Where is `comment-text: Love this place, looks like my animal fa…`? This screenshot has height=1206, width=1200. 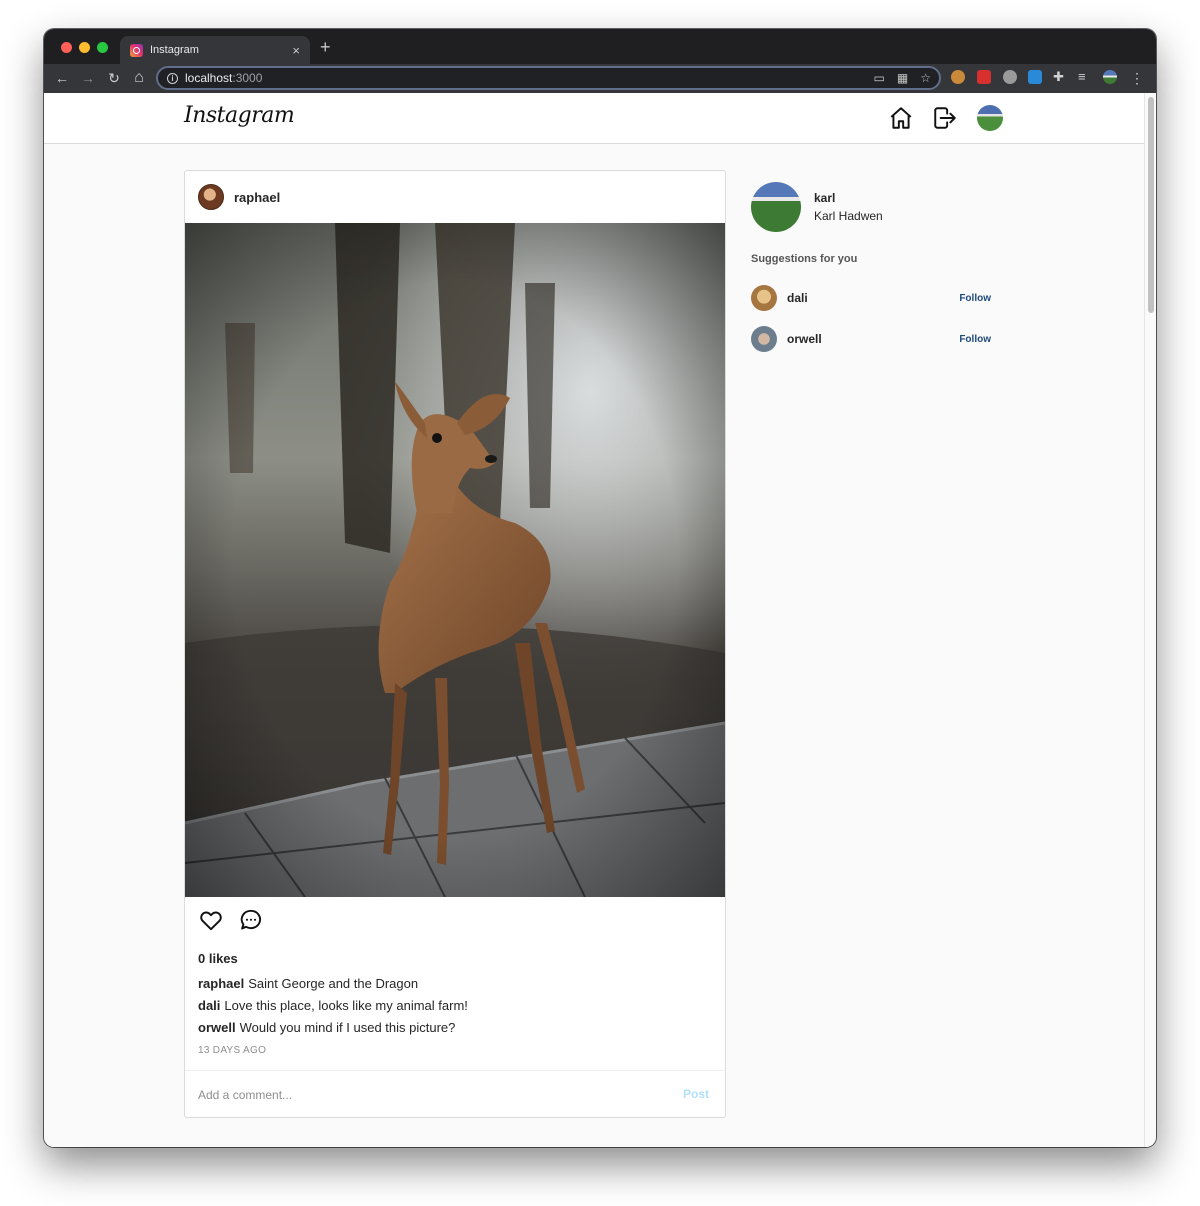
comment-text: Love this place, looks like my animal fa… is located at coordinates (346, 1005).